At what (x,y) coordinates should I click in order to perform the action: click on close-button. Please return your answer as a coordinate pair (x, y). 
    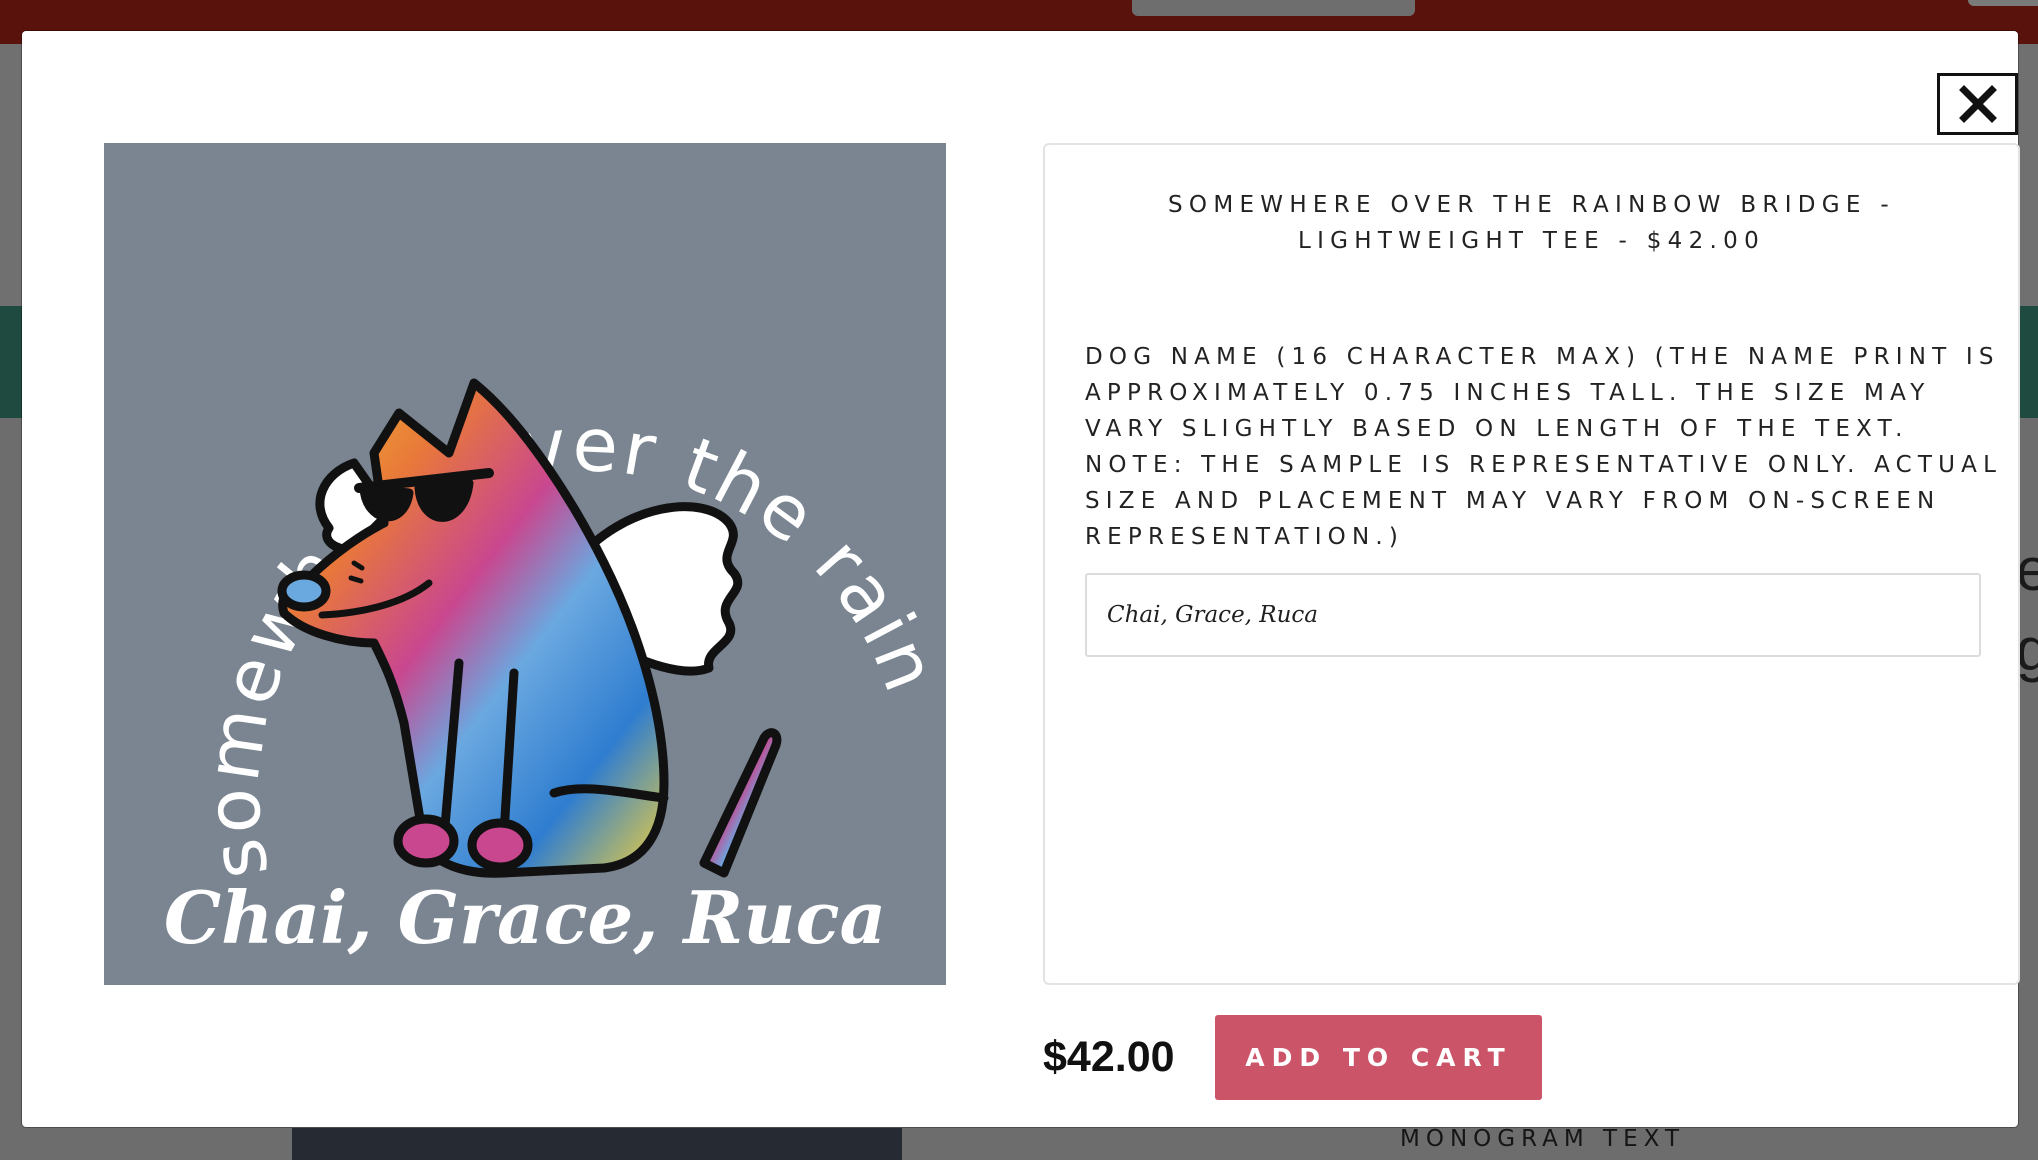
    Looking at the image, I should click on (1977, 104).